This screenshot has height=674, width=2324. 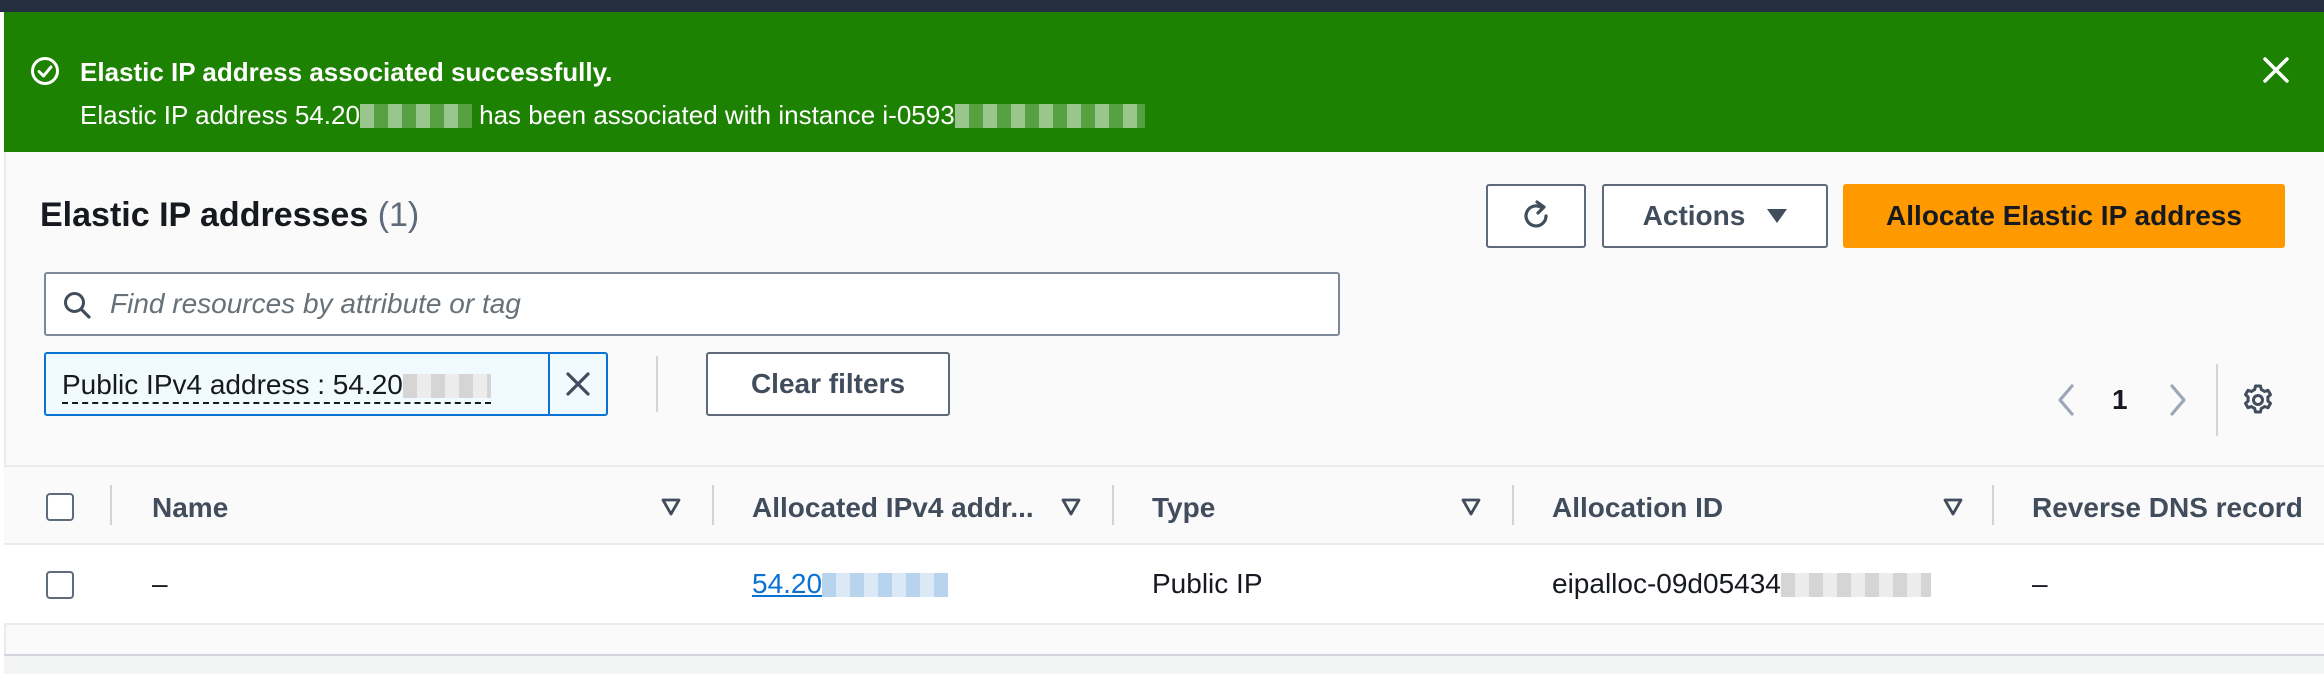 I want to click on token-divider, so click(x=549, y=384).